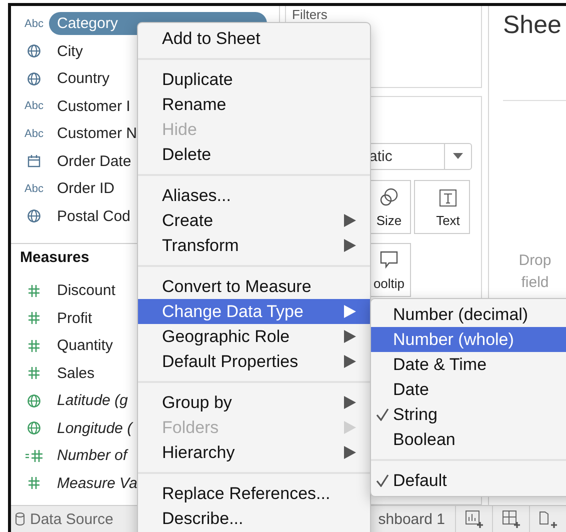 The height and width of the screenshot is (532, 566). I want to click on new-story-icon, so click(548, 519).